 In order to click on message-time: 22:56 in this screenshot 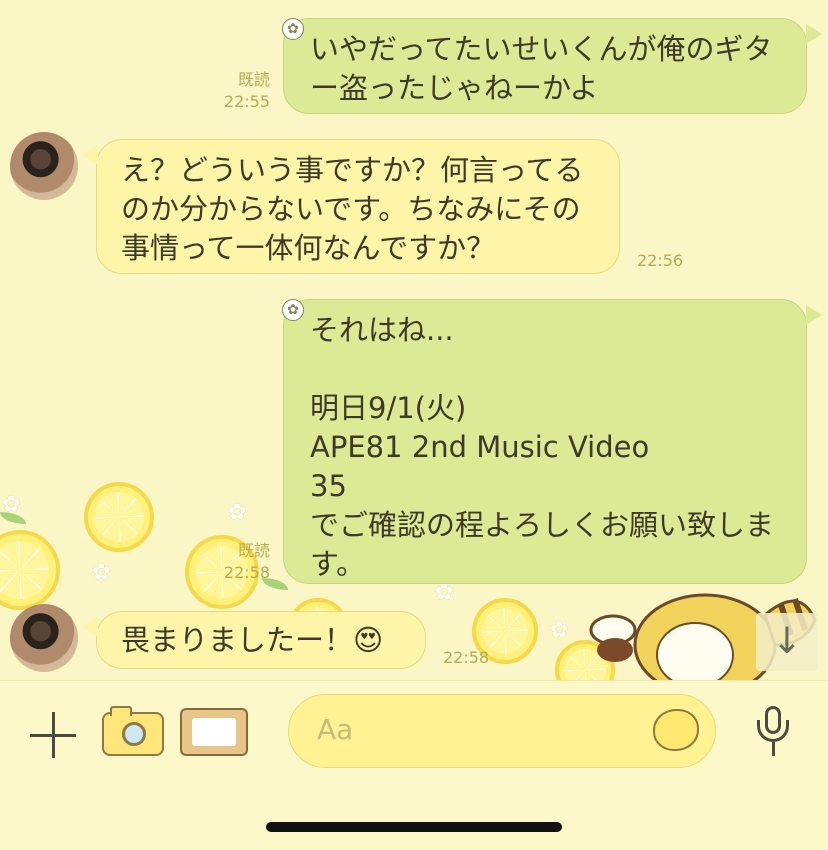, I will do `click(660, 260)`.